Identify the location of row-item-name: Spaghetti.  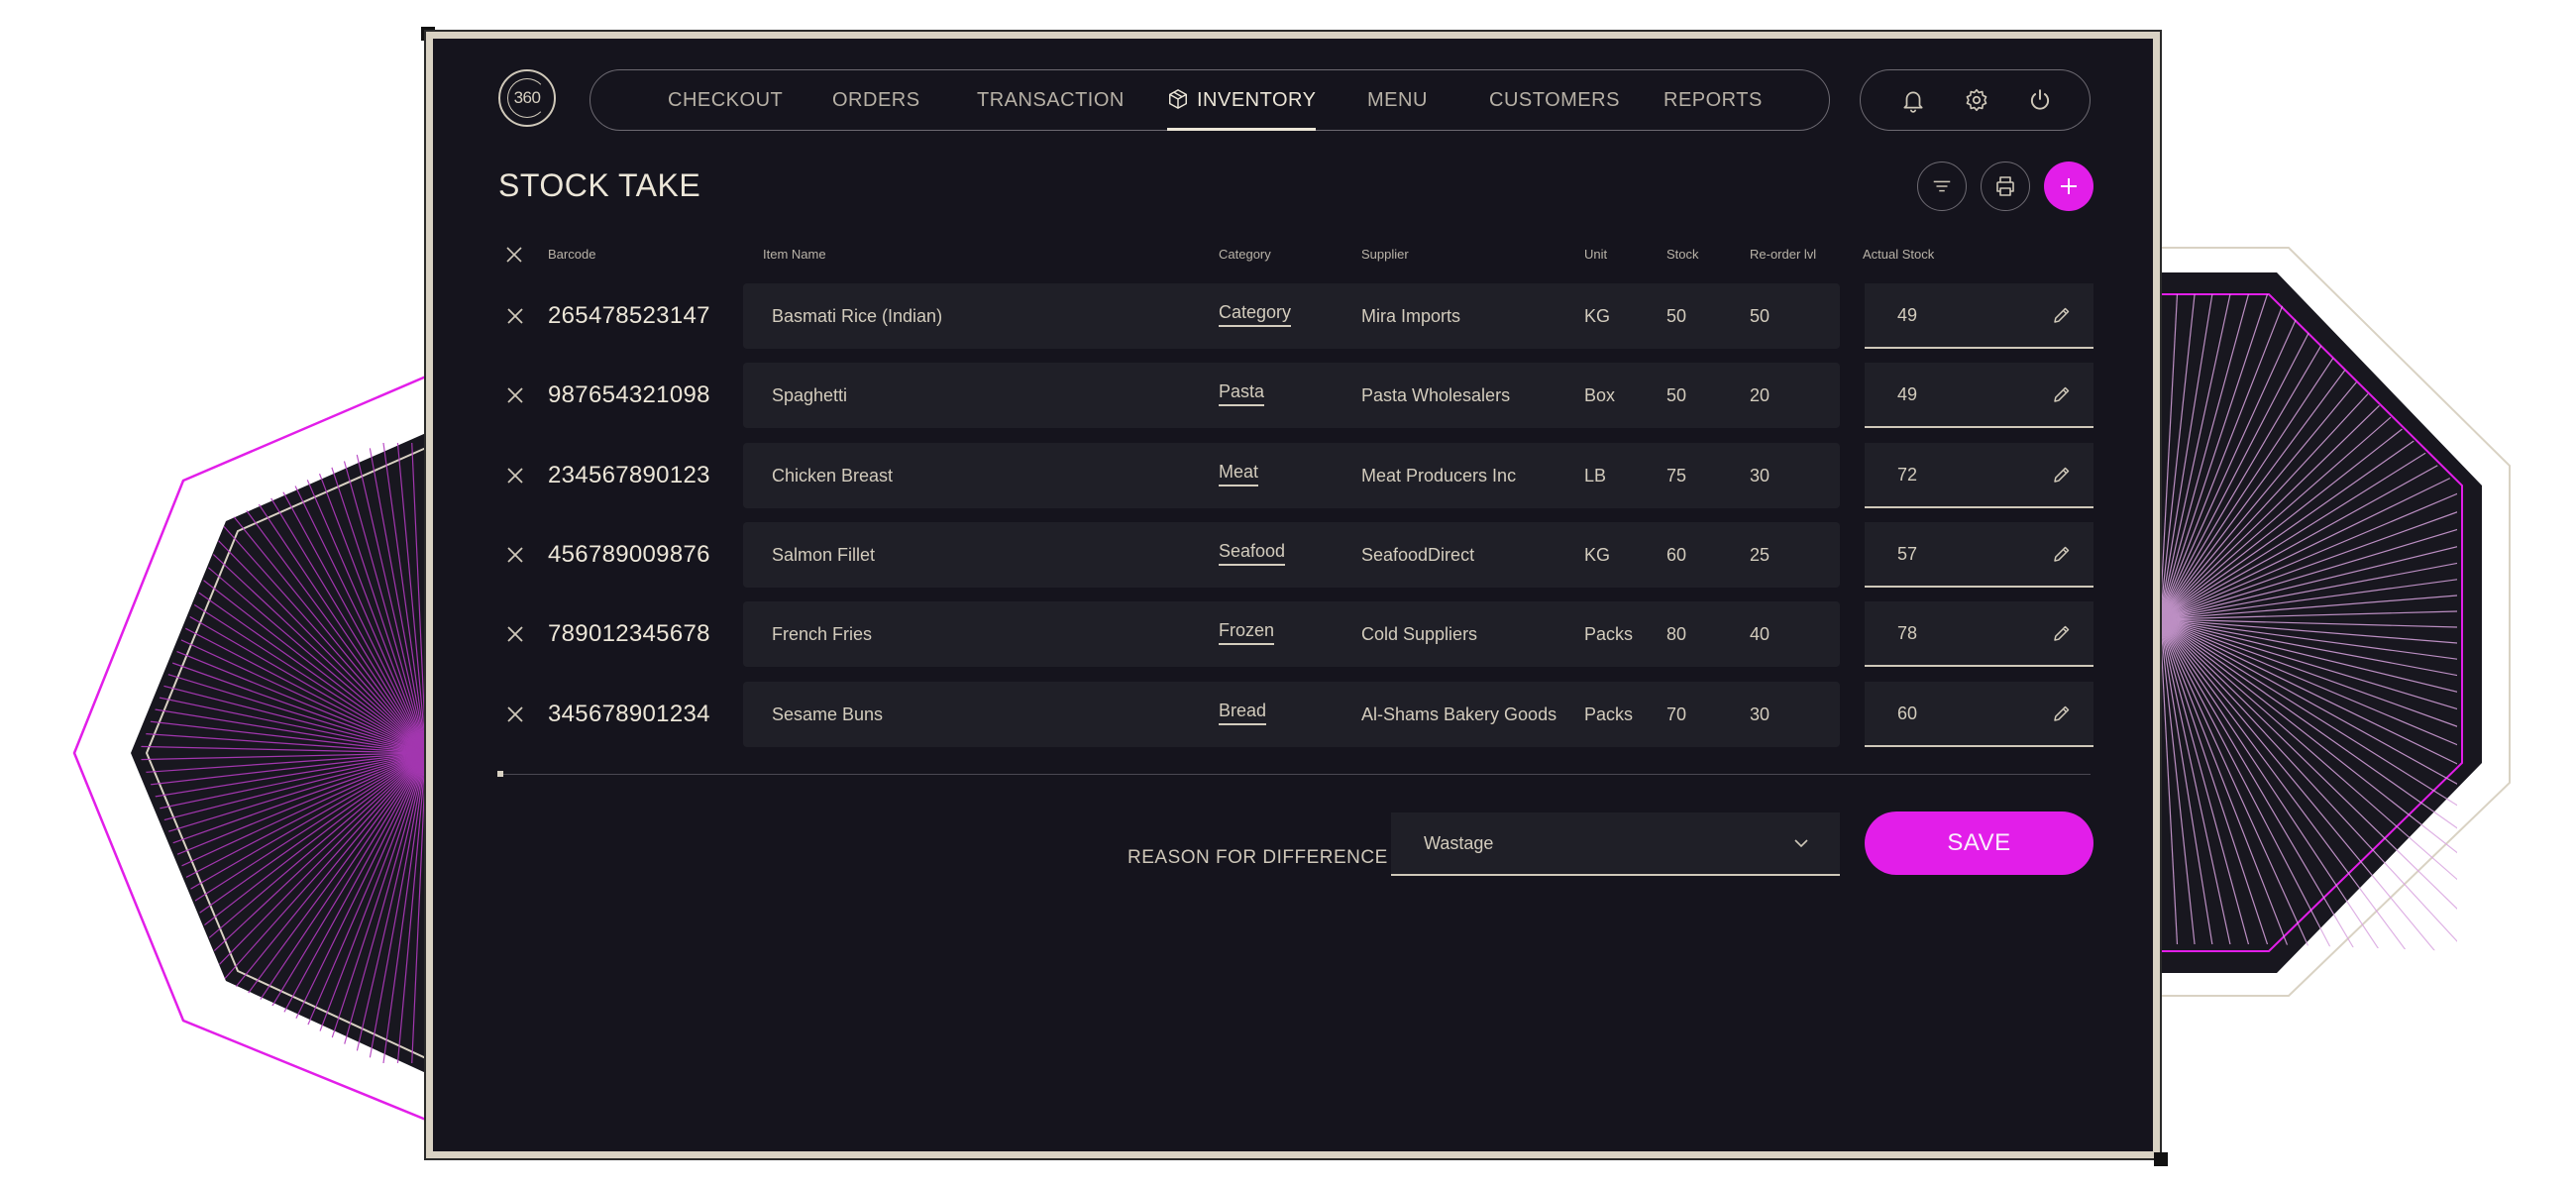
(810, 395).